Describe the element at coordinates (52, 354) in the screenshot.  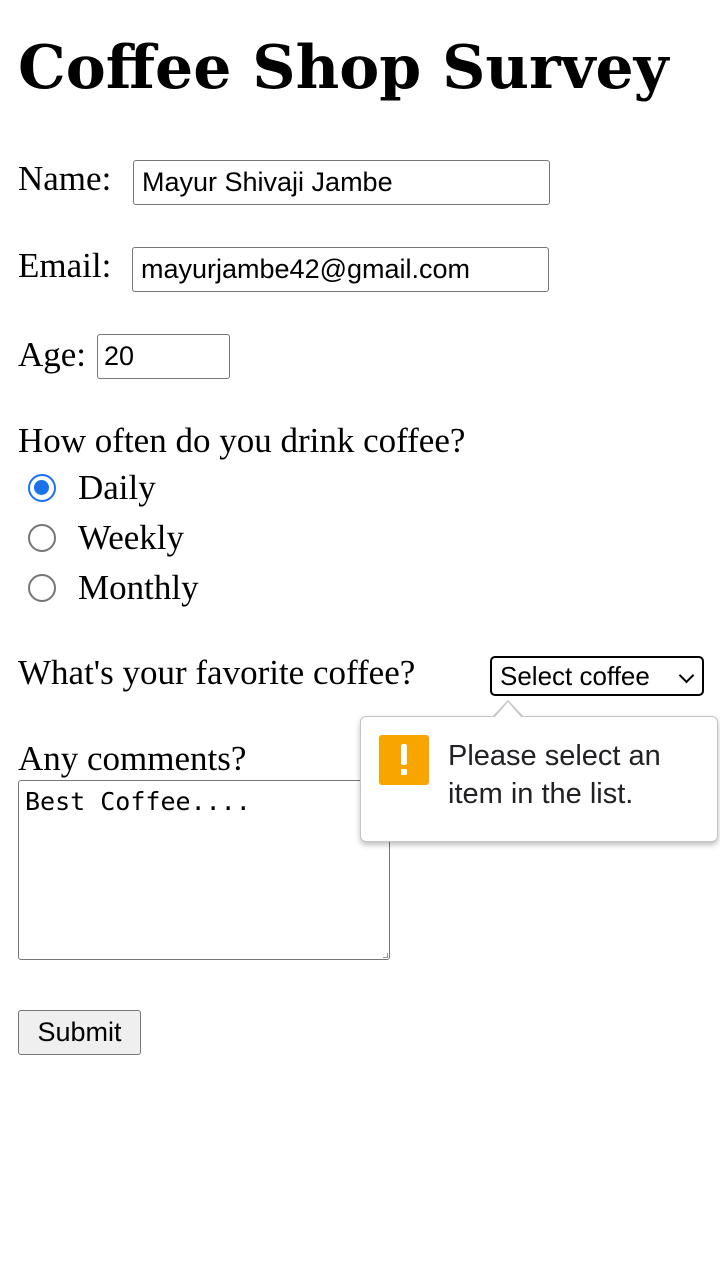
I see `age-label: Age:` at that location.